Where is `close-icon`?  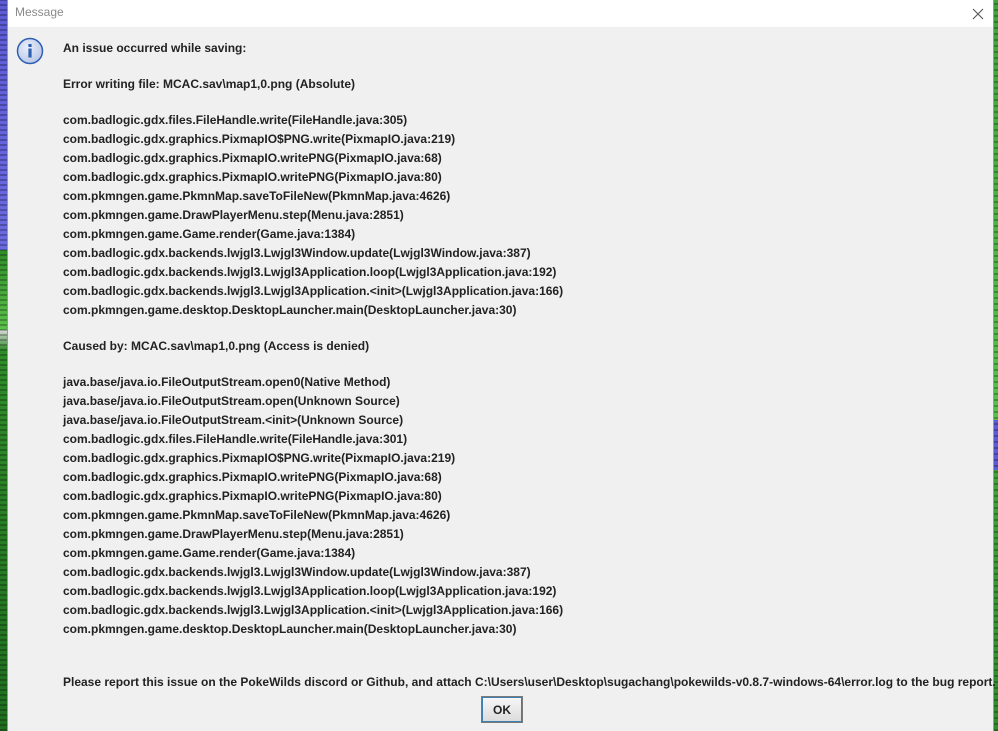
close-icon is located at coordinates (978, 13).